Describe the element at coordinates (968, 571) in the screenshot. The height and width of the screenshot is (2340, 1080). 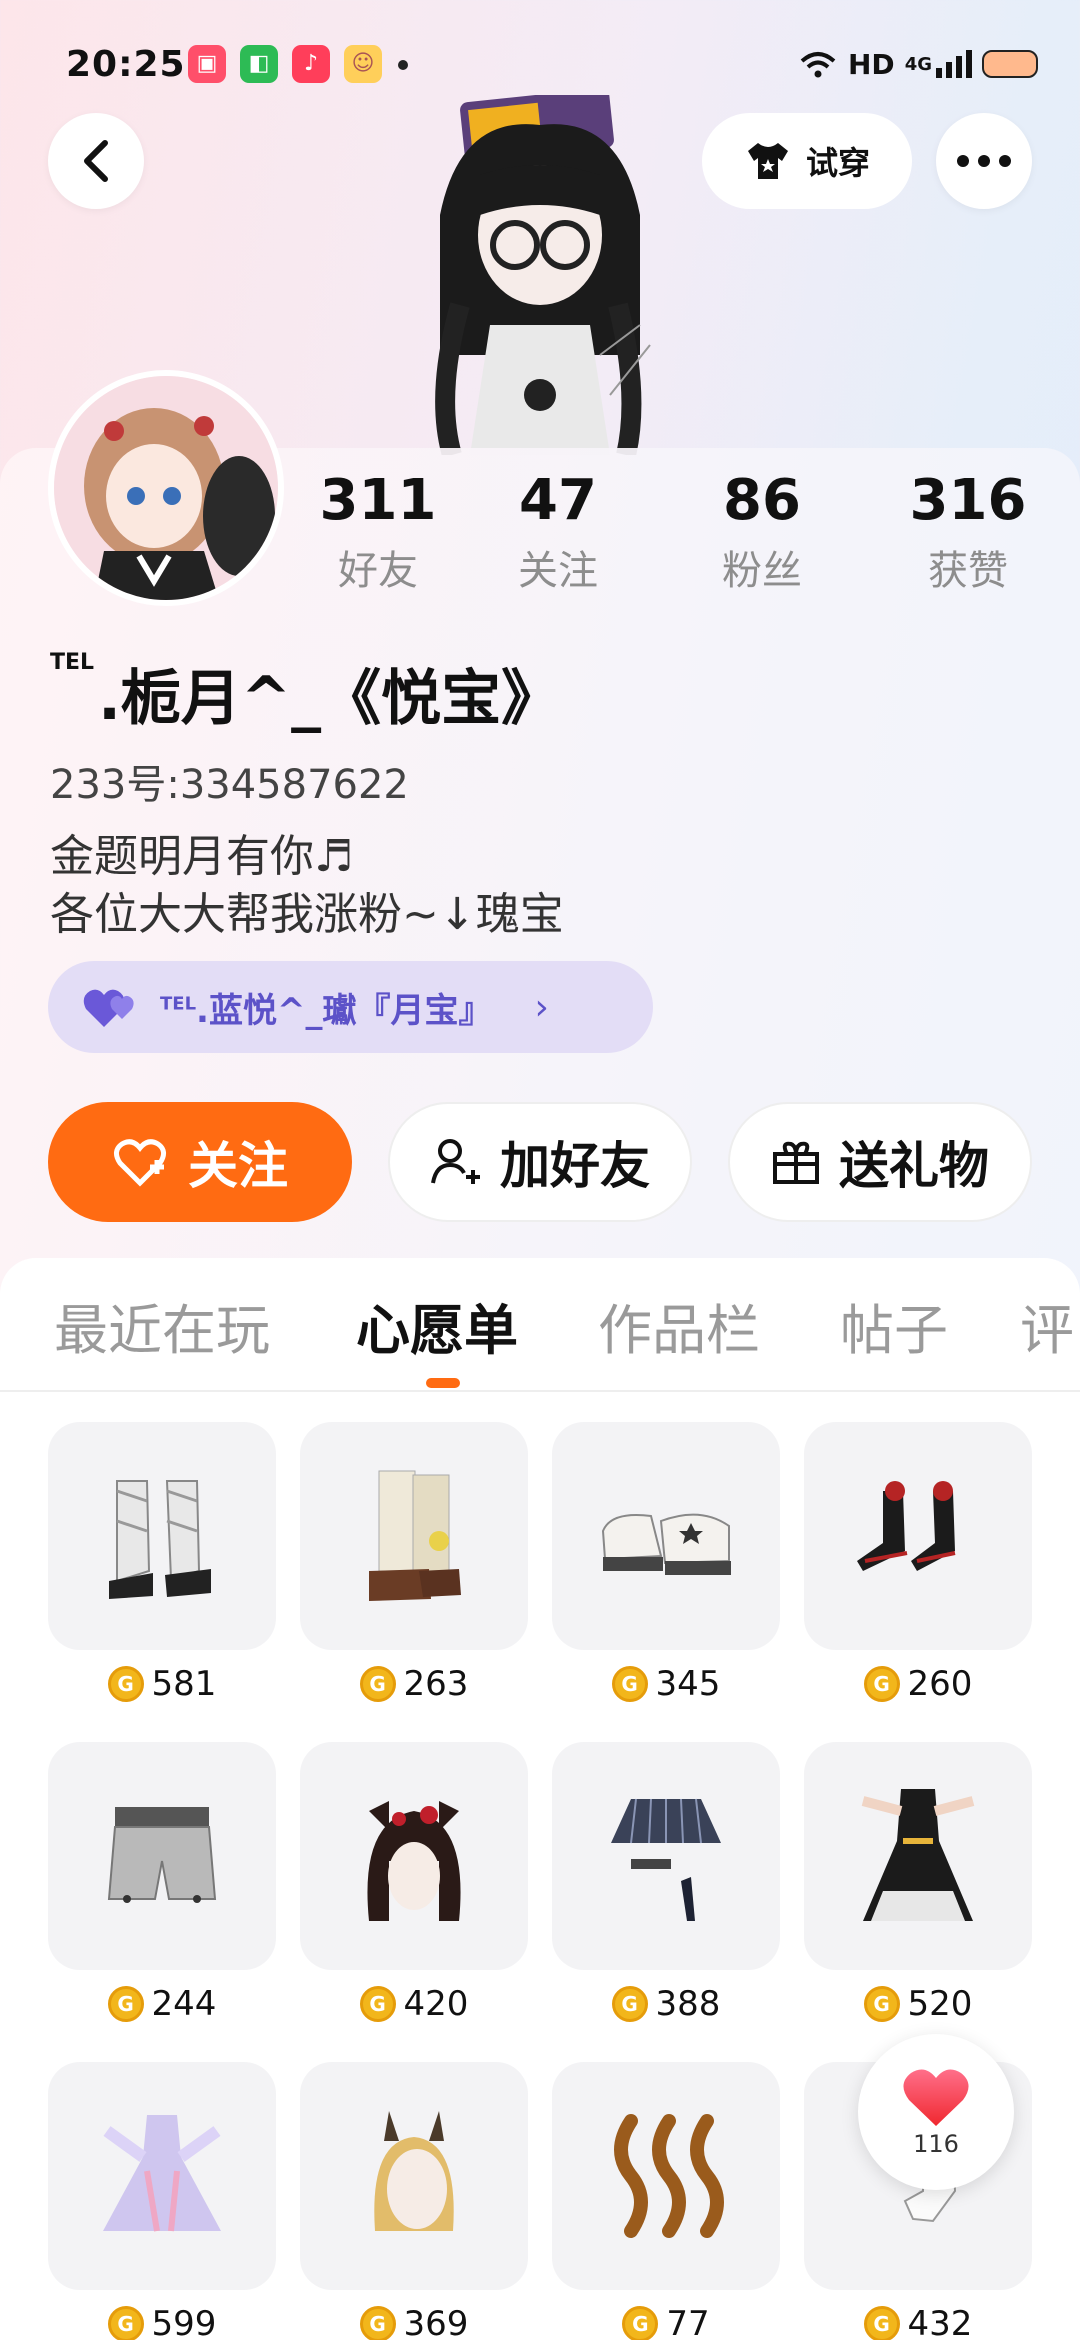
I see `stat-label: 获赞` at that location.